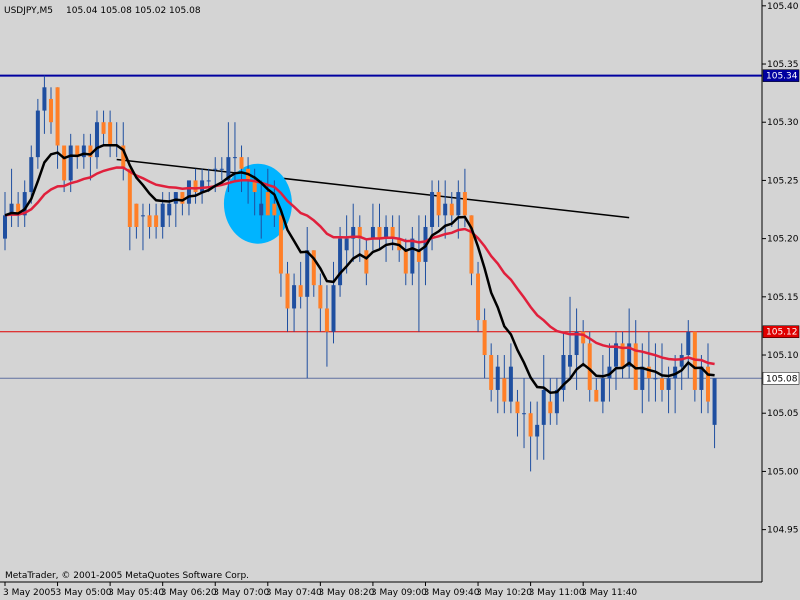 Image resolution: width=800 pixels, height=600 pixels. What do you see at coordinates (783, 123) in the screenshot?
I see `y-tick-label: 105.30` at bounding box center [783, 123].